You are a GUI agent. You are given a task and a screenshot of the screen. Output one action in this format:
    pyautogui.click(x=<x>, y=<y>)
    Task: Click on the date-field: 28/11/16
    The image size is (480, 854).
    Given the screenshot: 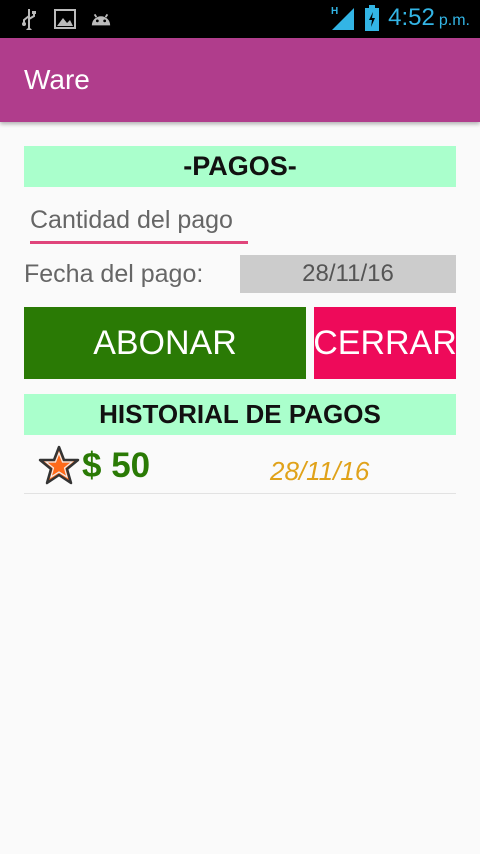 What is the action you would take?
    pyautogui.click(x=348, y=274)
    